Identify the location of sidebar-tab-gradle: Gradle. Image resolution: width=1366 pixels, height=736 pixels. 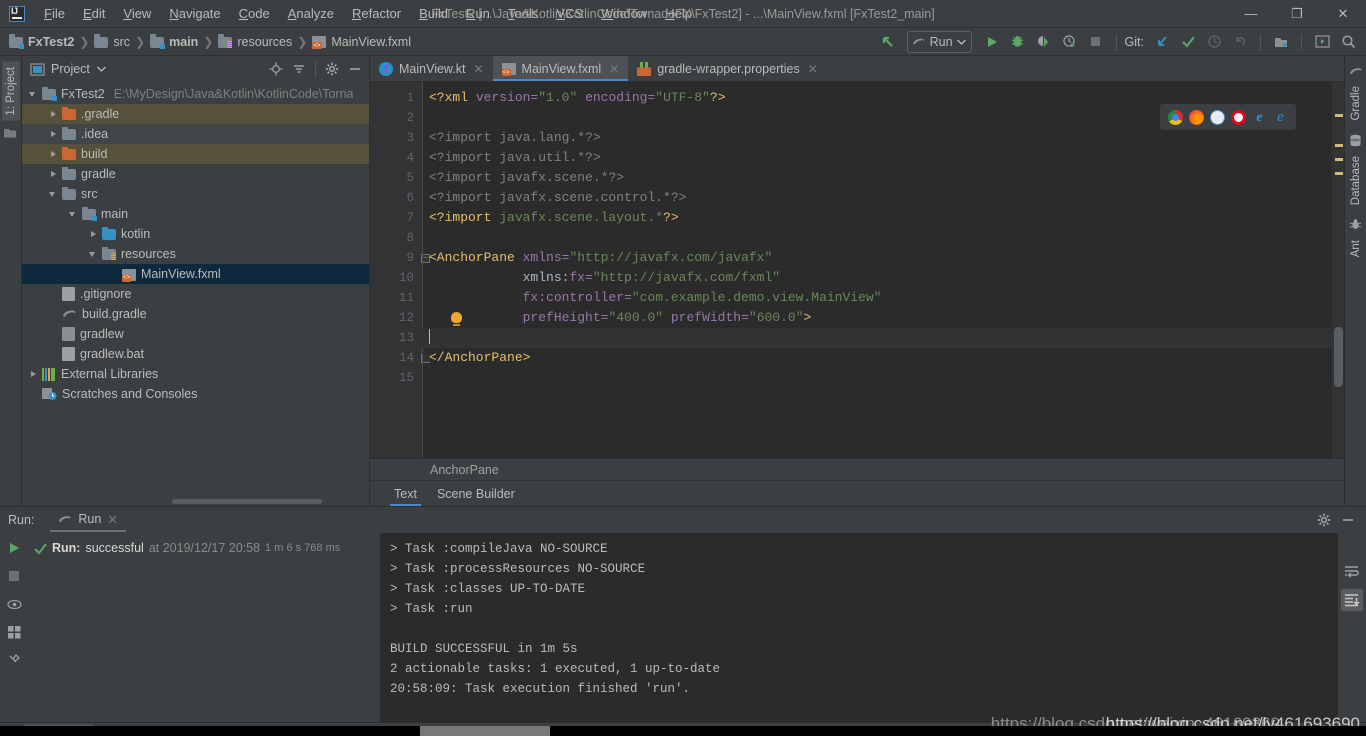
(1356, 103).